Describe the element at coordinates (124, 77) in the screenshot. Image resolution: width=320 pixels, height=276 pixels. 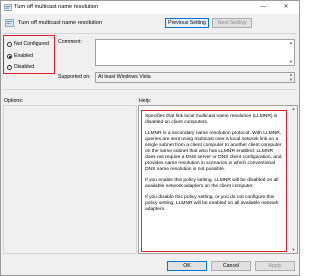
I see `supported-on-value: At least Windows Vista` at that location.